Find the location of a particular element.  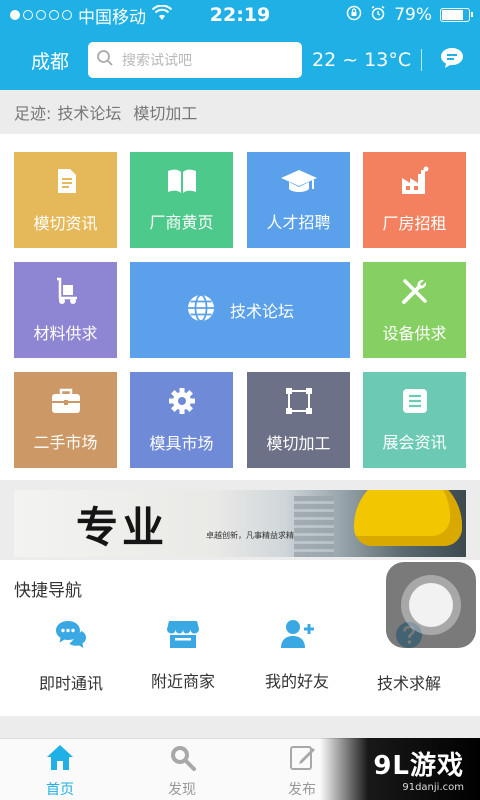

quick-nav-label: 附近商家 is located at coordinates (182, 681).